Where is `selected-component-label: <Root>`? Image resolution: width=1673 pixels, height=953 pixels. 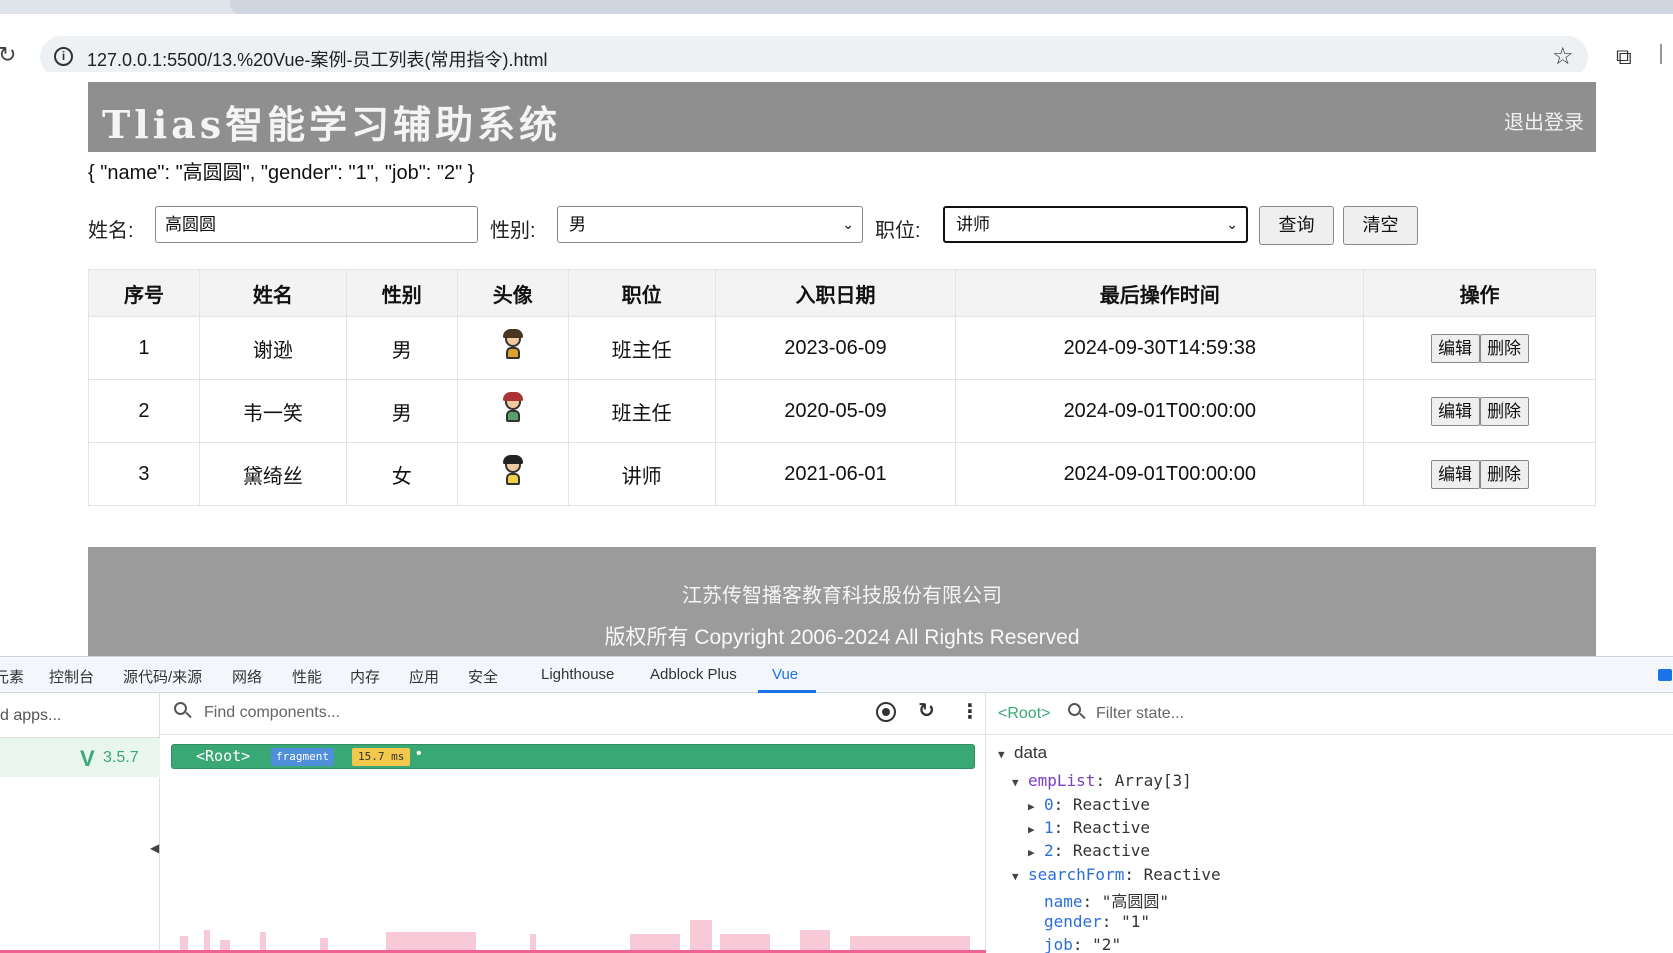 selected-component-label: <Root> is located at coordinates (1024, 713).